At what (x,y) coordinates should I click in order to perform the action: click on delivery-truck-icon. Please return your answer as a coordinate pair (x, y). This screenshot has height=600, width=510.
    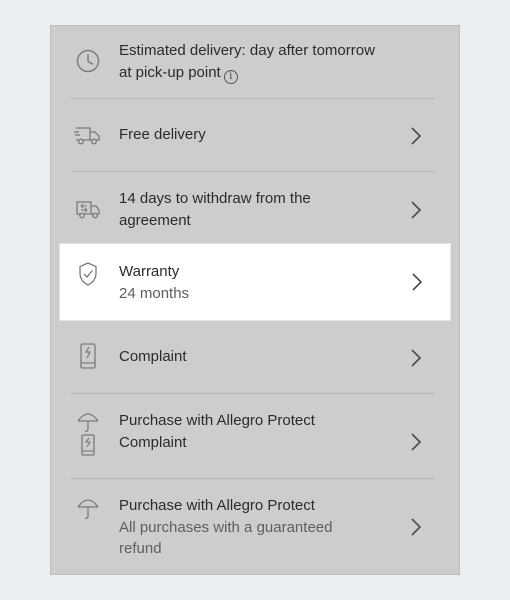
    Looking at the image, I should click on (88, 135).